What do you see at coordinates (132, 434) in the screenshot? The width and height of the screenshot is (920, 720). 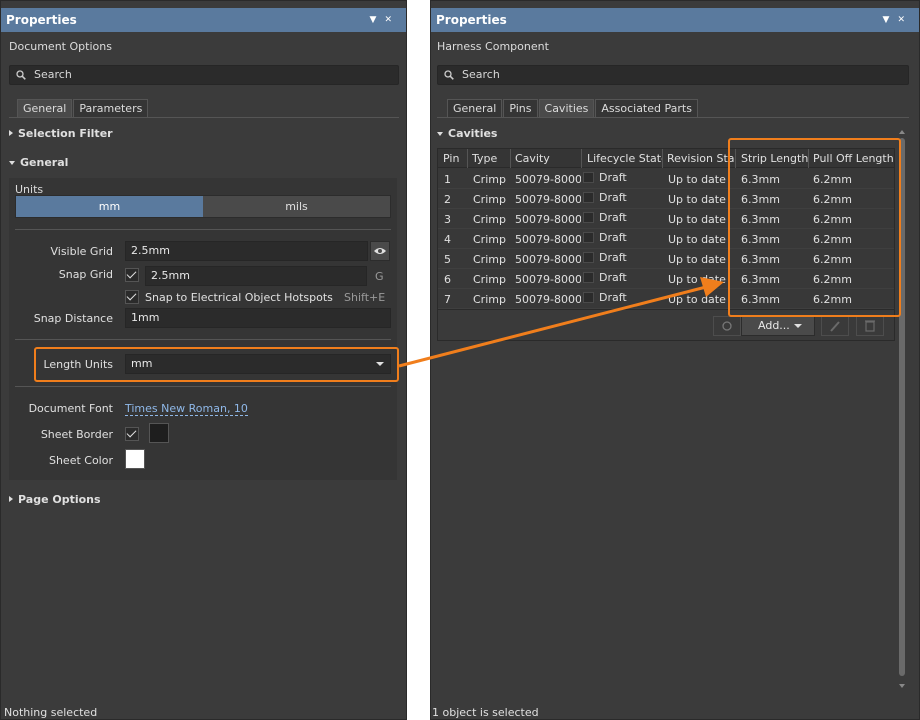 I see `sheet-border-checkbox` at bounding box center [132, 434].